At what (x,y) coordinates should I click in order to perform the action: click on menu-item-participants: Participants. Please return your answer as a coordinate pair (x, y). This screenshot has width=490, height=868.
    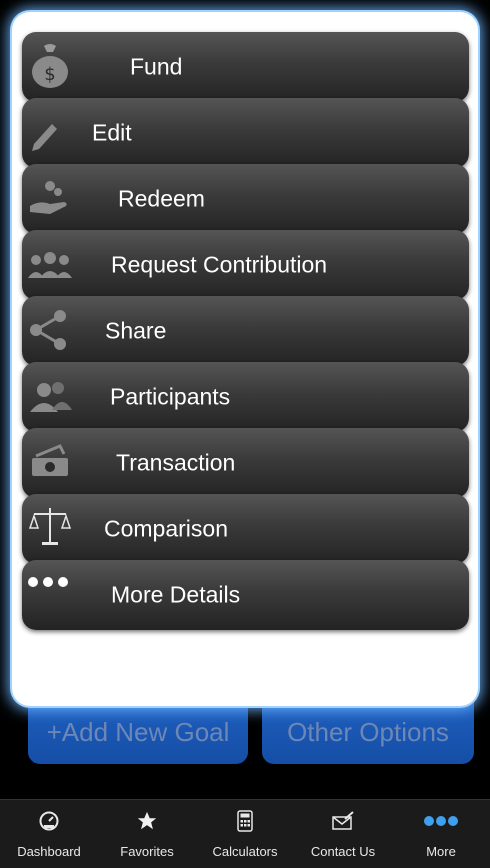
    Looking at the image, I should click on (245, 397).